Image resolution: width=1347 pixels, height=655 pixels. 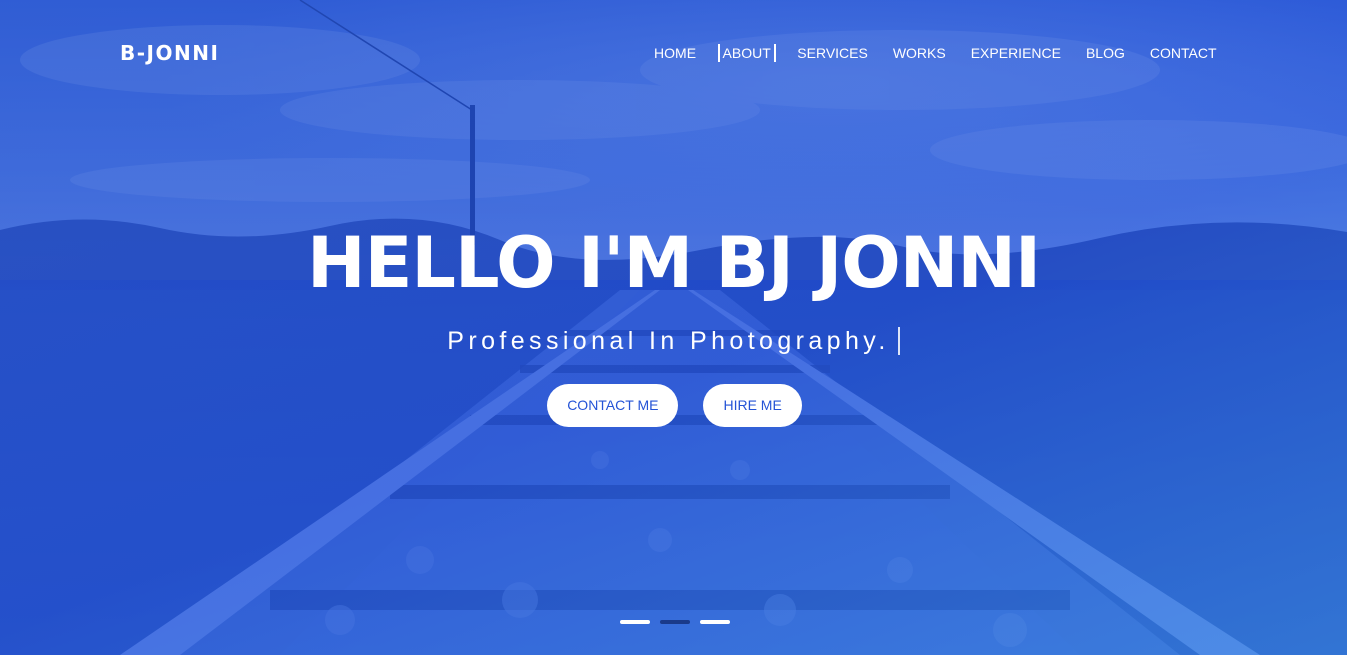 What do you see at coordinates (675, 53) in the screenshot?
I see `nav-home: HOME` at bounding box center [675, 53].